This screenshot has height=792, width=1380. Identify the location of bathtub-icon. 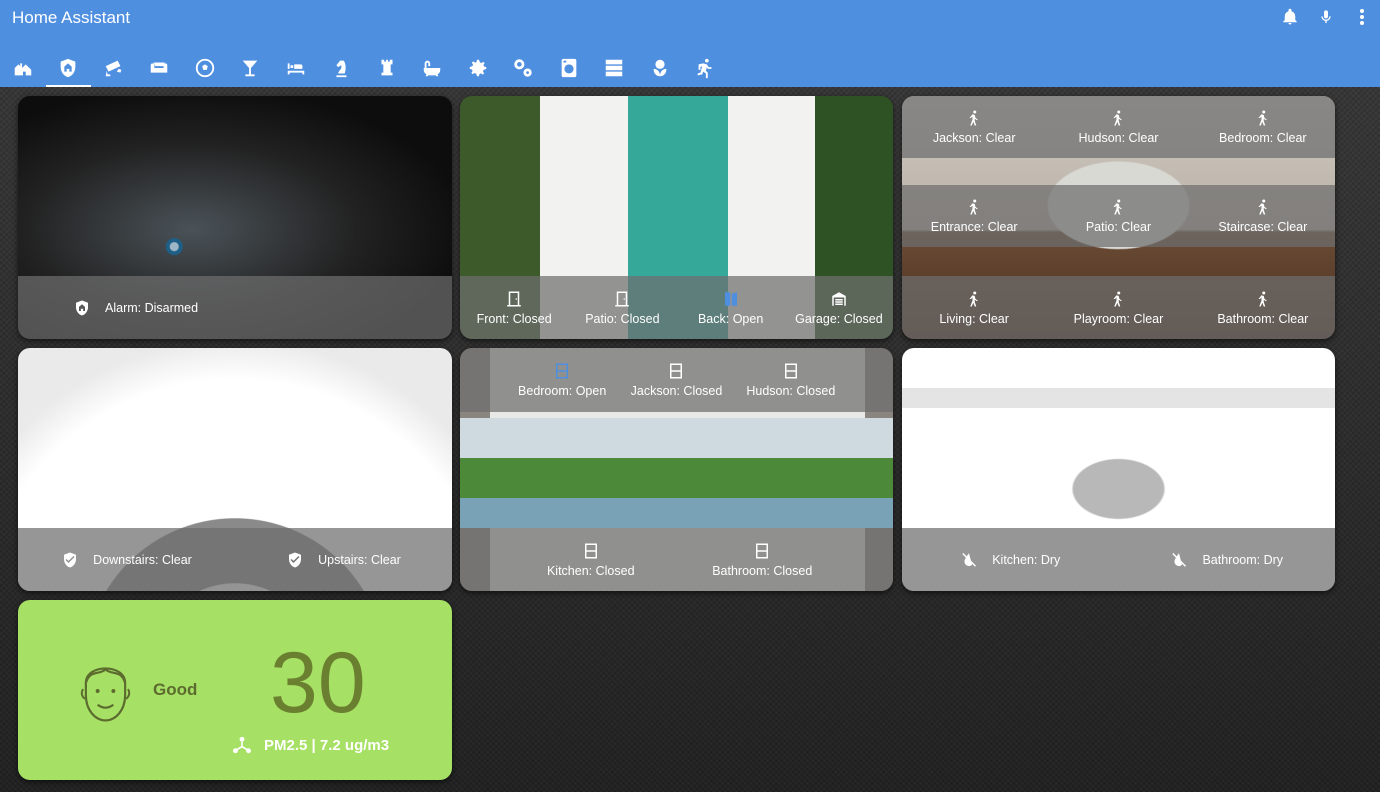
(432, 68).